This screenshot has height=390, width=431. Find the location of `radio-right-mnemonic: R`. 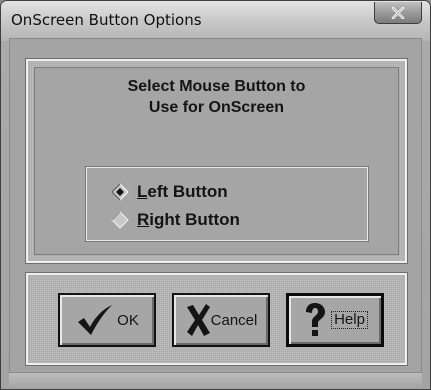

radio-right-mnemonic: R is located at coordinates (143, 219).